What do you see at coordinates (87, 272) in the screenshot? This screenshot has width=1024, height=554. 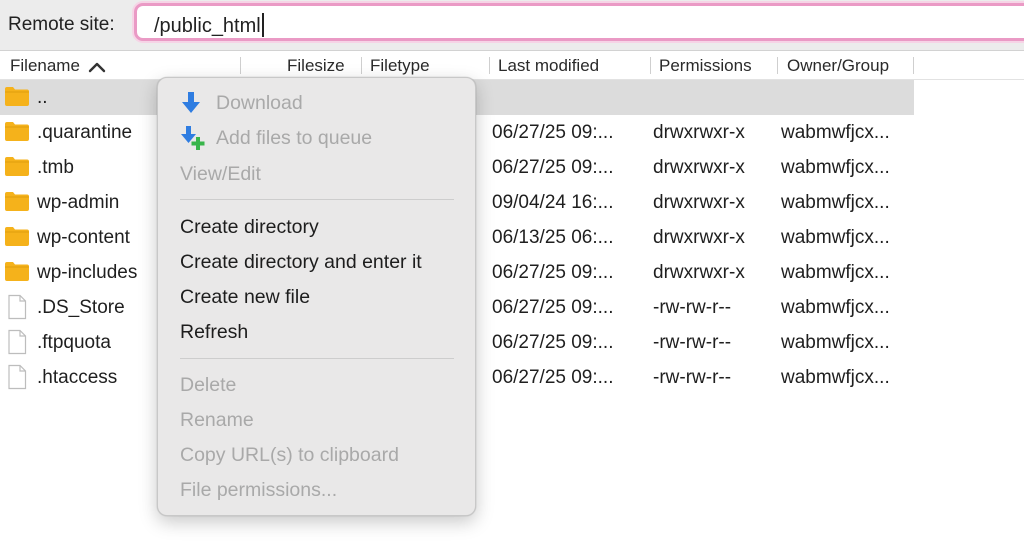 I see `file-name: wp-includes` at bounding box center [87, 272].